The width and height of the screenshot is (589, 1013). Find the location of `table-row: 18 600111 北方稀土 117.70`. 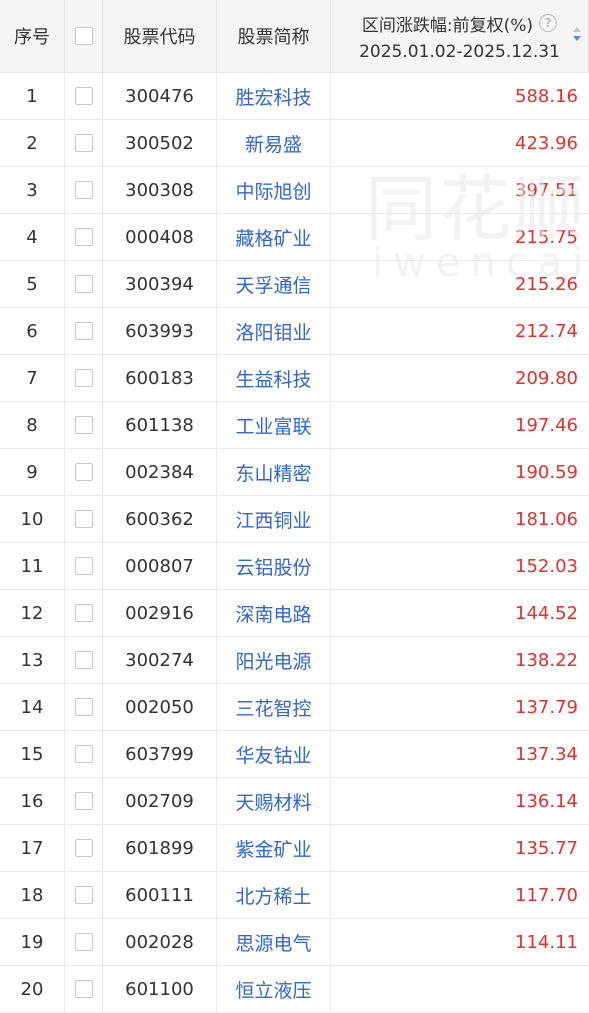

table-row: 18 600111 北方稀土 117.70 is located at coordinates (294, 895).